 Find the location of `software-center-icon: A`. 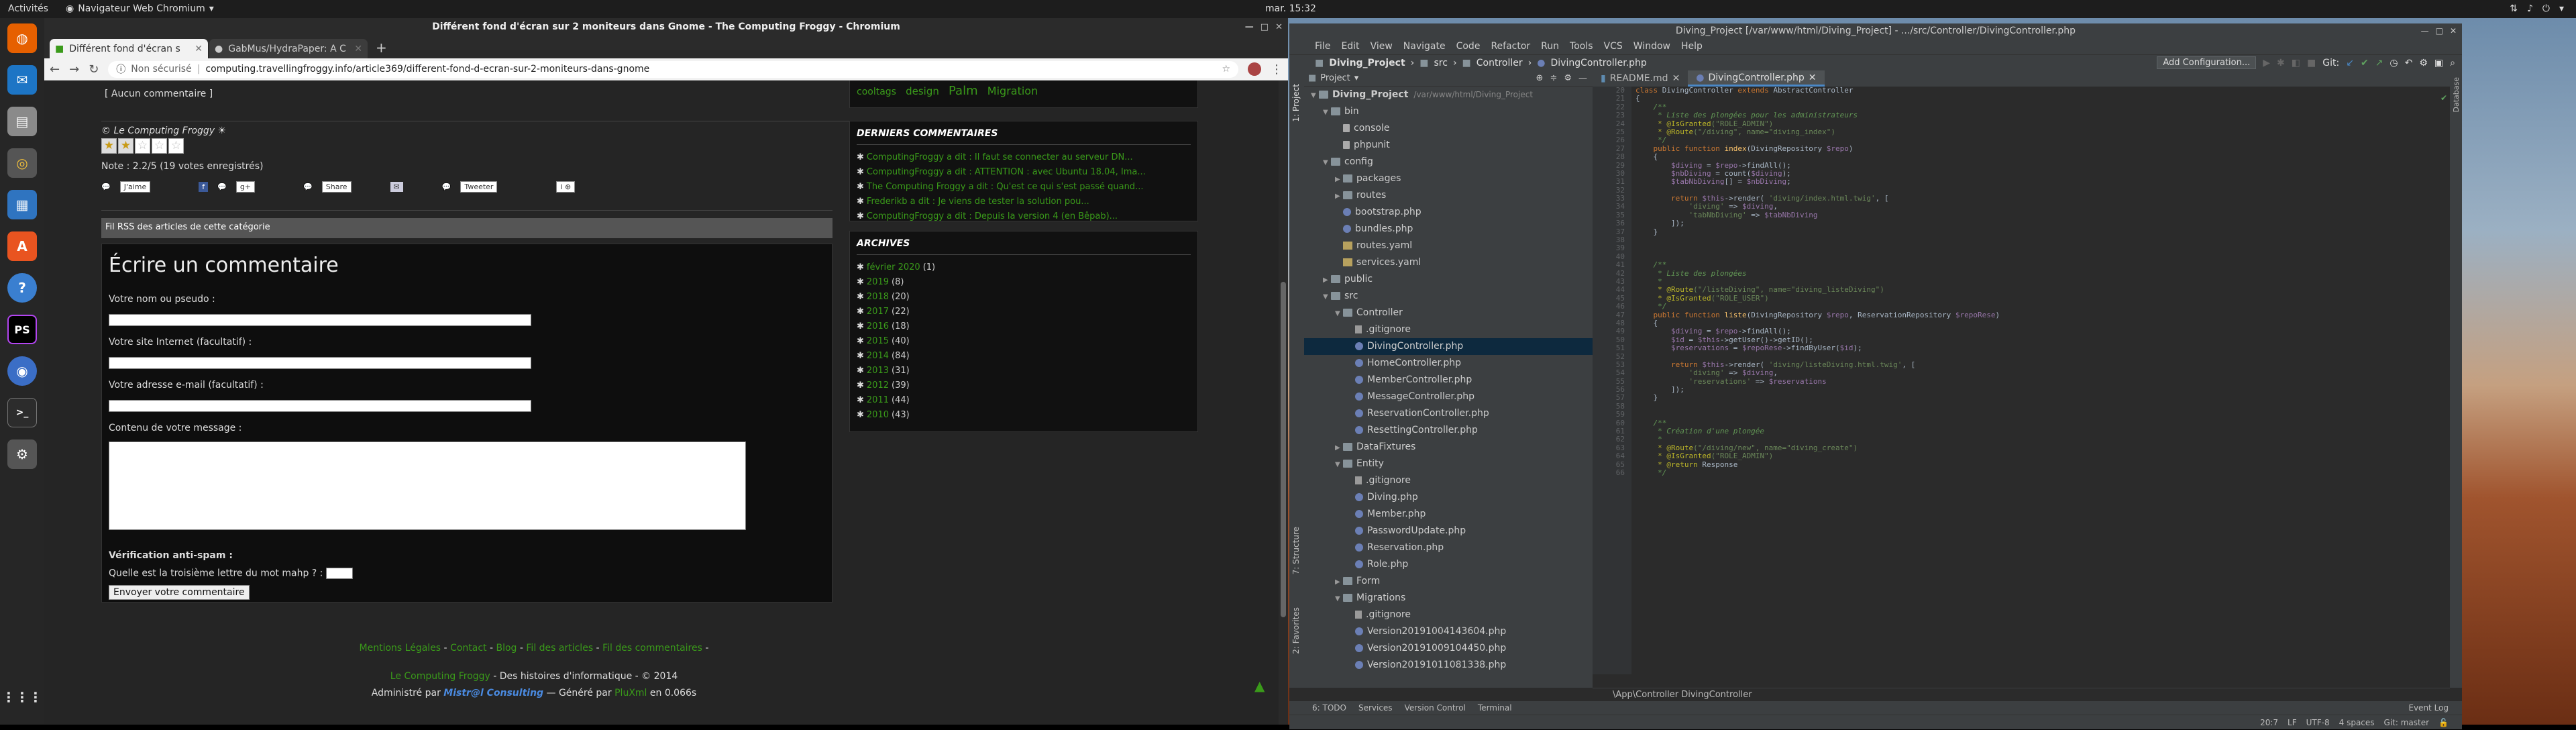

software-center-icon: A is located at coordinates (22, 246).